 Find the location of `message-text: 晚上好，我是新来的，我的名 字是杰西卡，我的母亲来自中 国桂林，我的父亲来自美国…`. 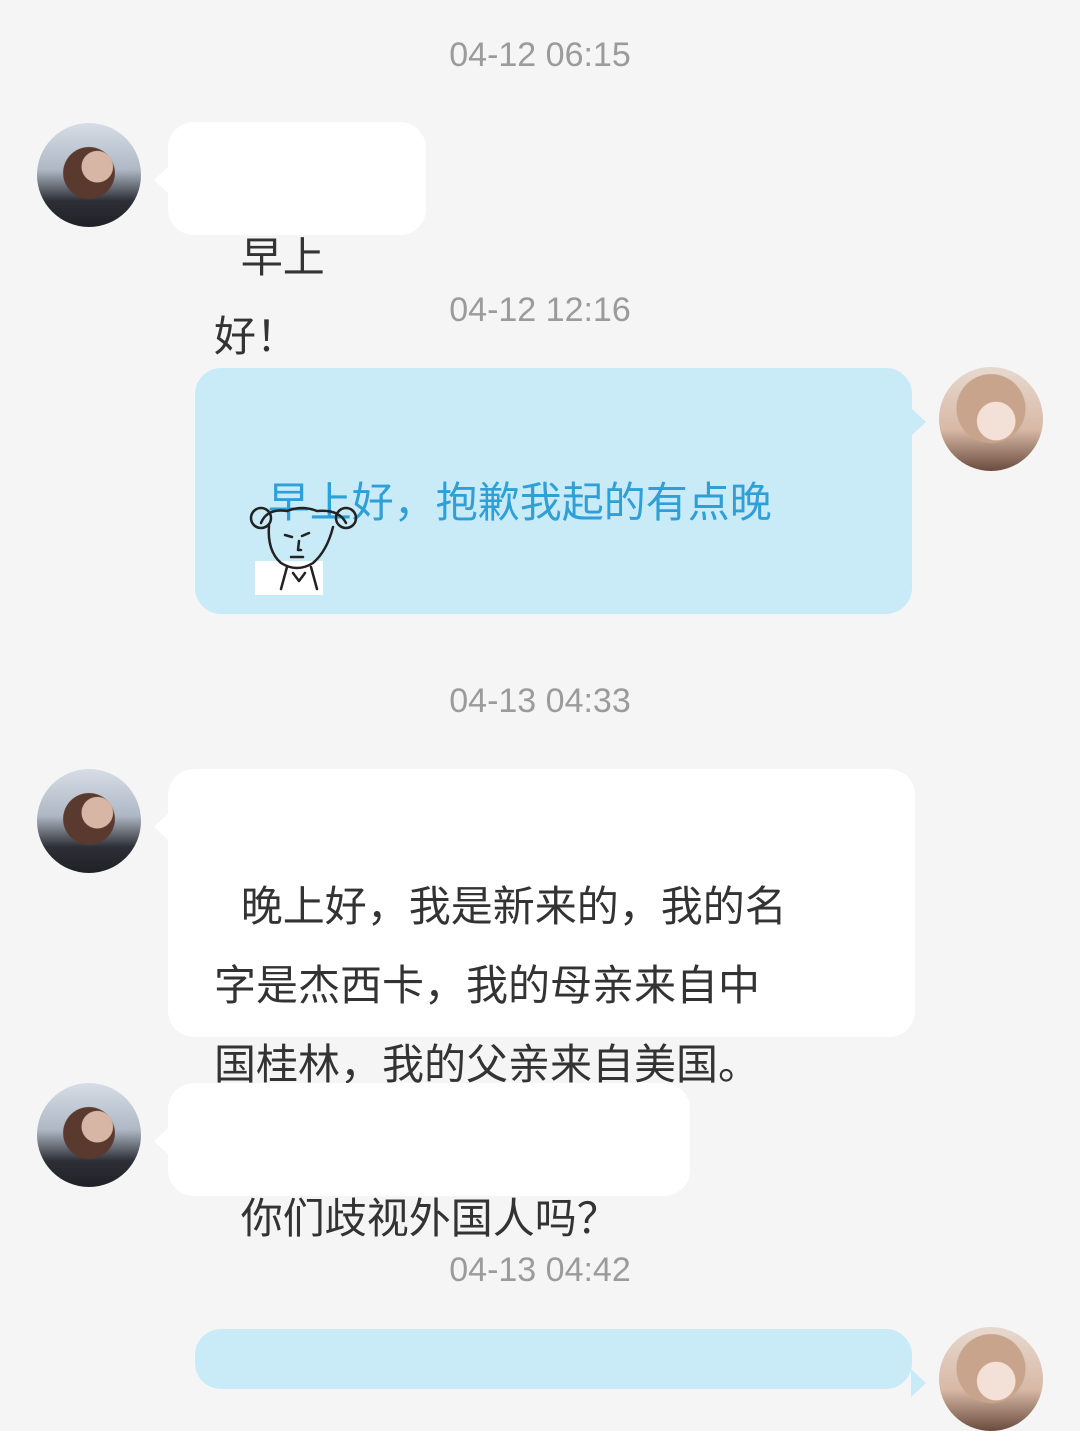

message-text: 晚上好，我是新来的，我的名 字是杰西卡，我的母亲来自中 国桂林，我的父亲来自美国… is located at coordinates (500, 985).